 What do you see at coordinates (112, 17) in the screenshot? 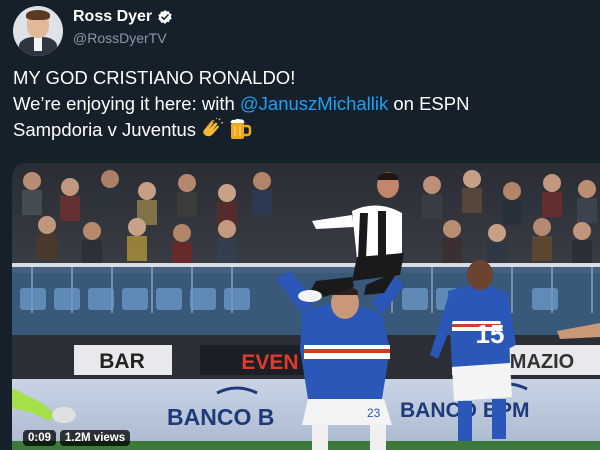
I see `display-name: Ross Dyer` at bounding box center [112, 17].